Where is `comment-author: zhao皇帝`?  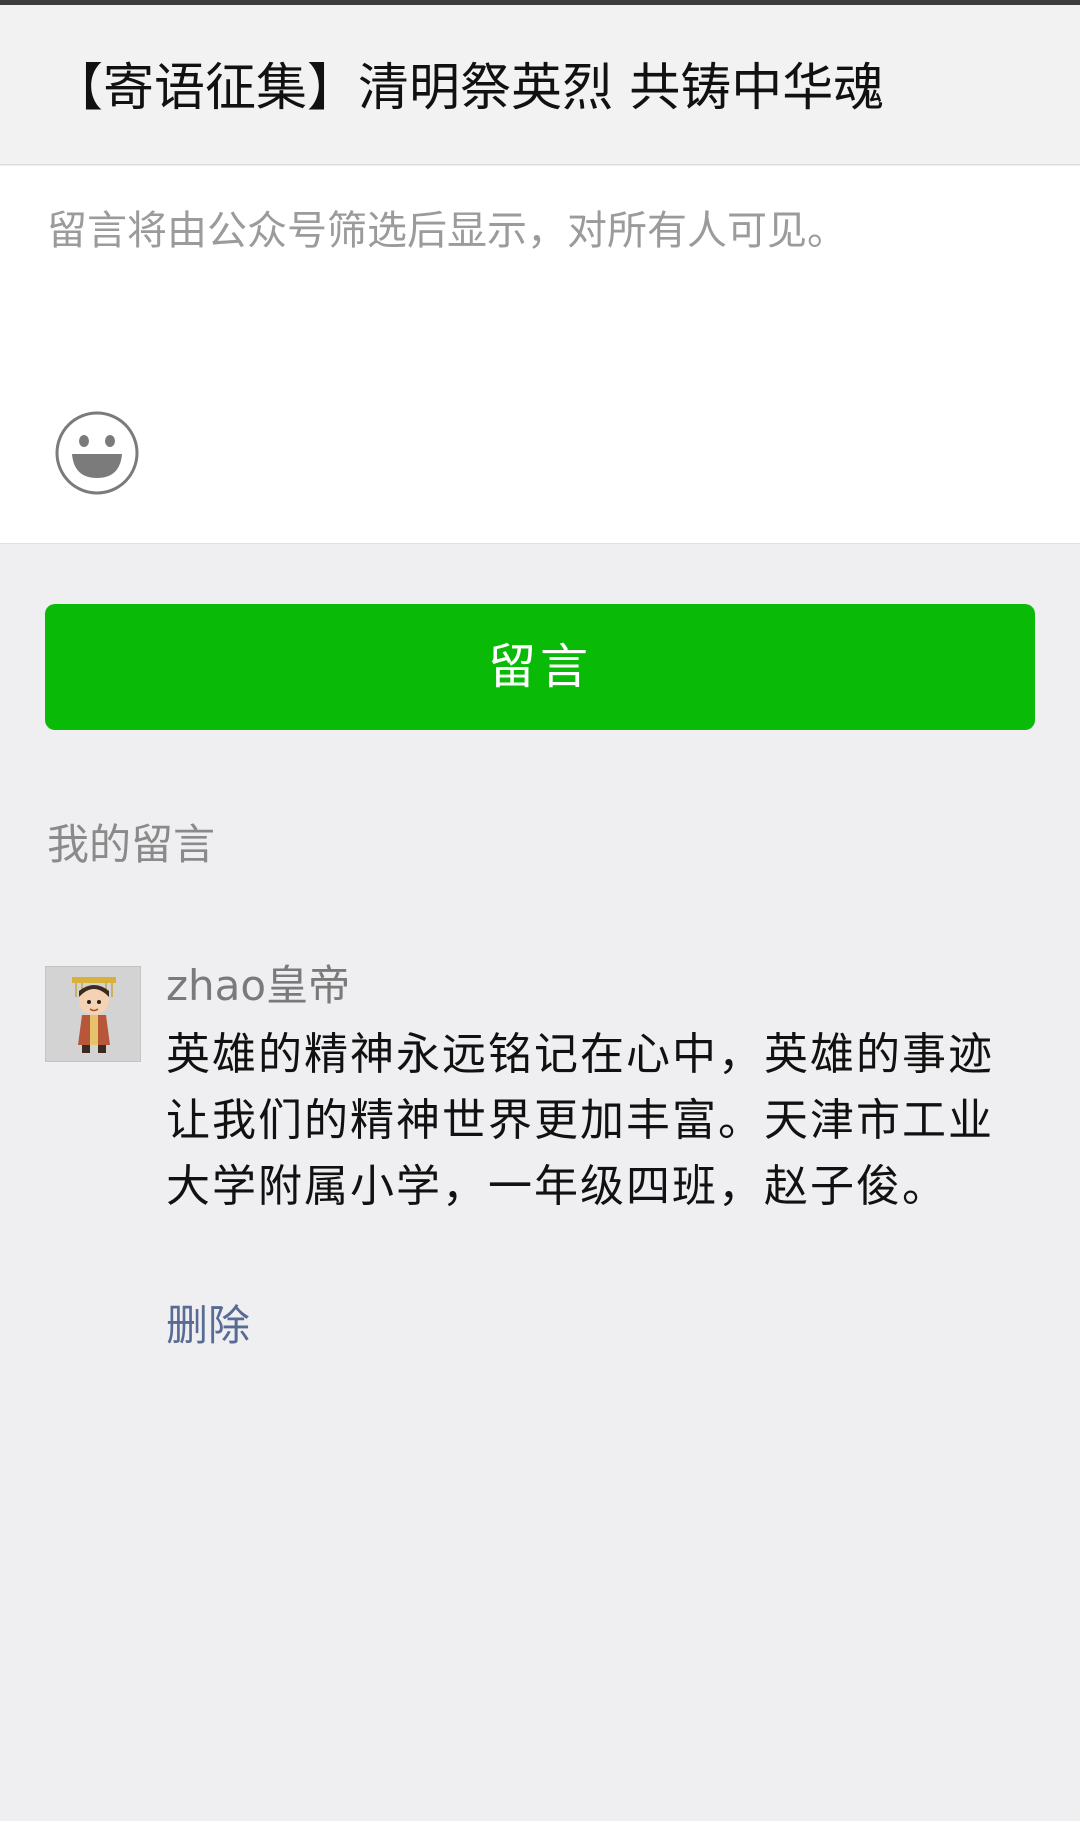 comment-author: zhao皇帝 is located at coordinates (258, 985).